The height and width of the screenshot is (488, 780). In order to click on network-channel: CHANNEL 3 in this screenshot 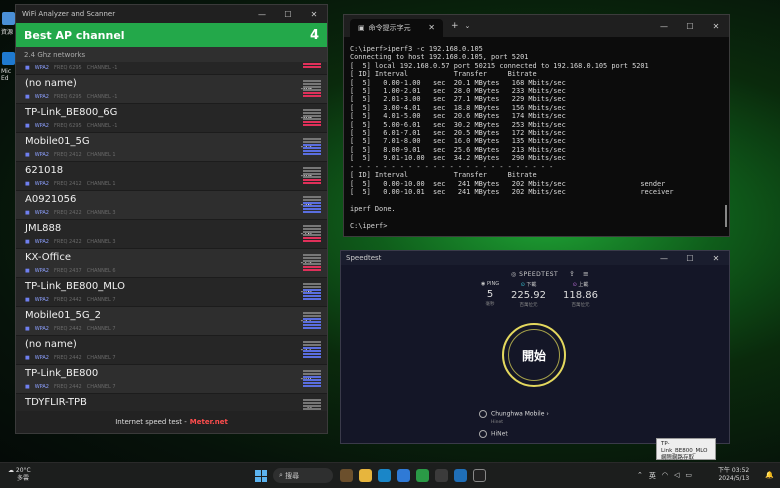, I will do `click(101, 242)`.